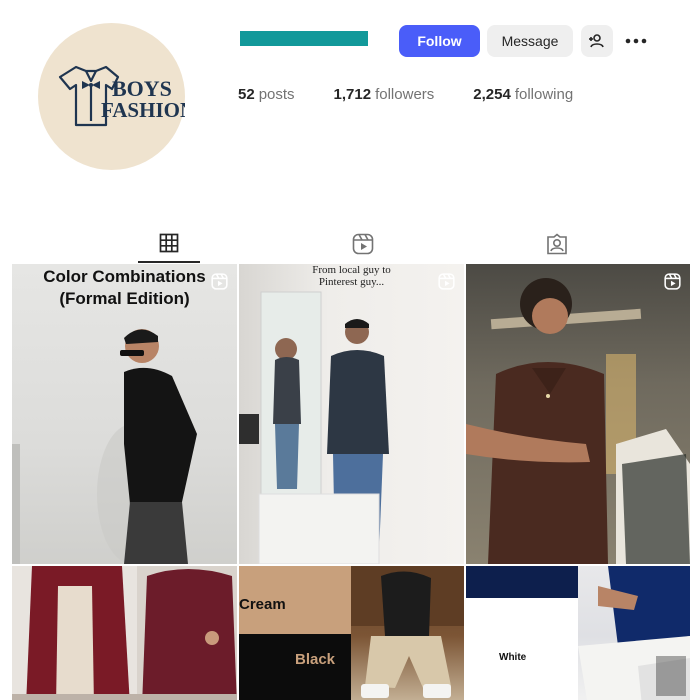 The height and width of the screenshot is (700, 700). I want to click on tab-posts, so click(169, 244).